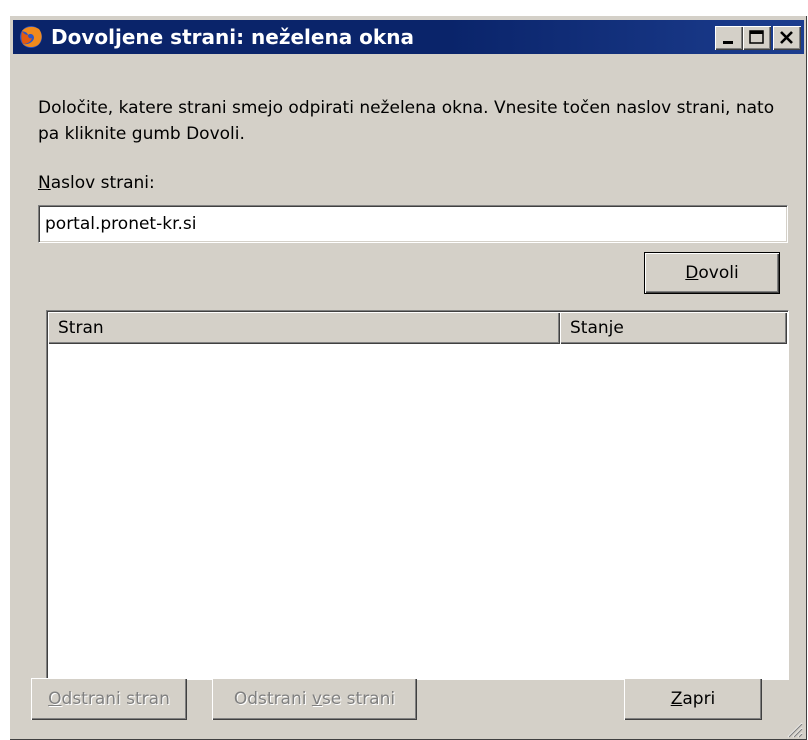 Image resolution: width=808 pixels, height=740 pixels. What do you see at coordinates (699, 699) in the screenshot?
I see `close-dialog-rest: apri` at bounding box center [699, 699].